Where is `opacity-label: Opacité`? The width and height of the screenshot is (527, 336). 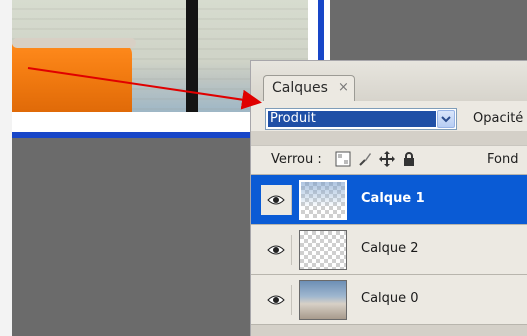
opacity-label: Opacité is located at coordinates (498, 118).